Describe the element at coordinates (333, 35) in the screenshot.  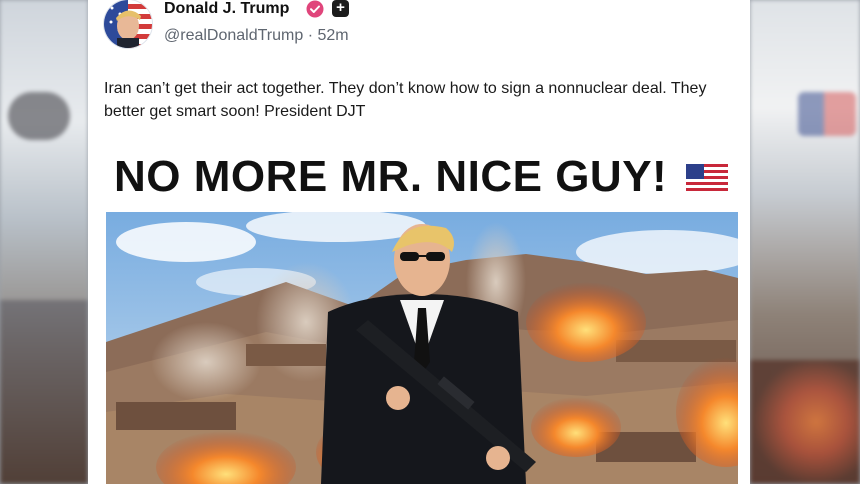
I see `post-timestamp: 52m` at that location.